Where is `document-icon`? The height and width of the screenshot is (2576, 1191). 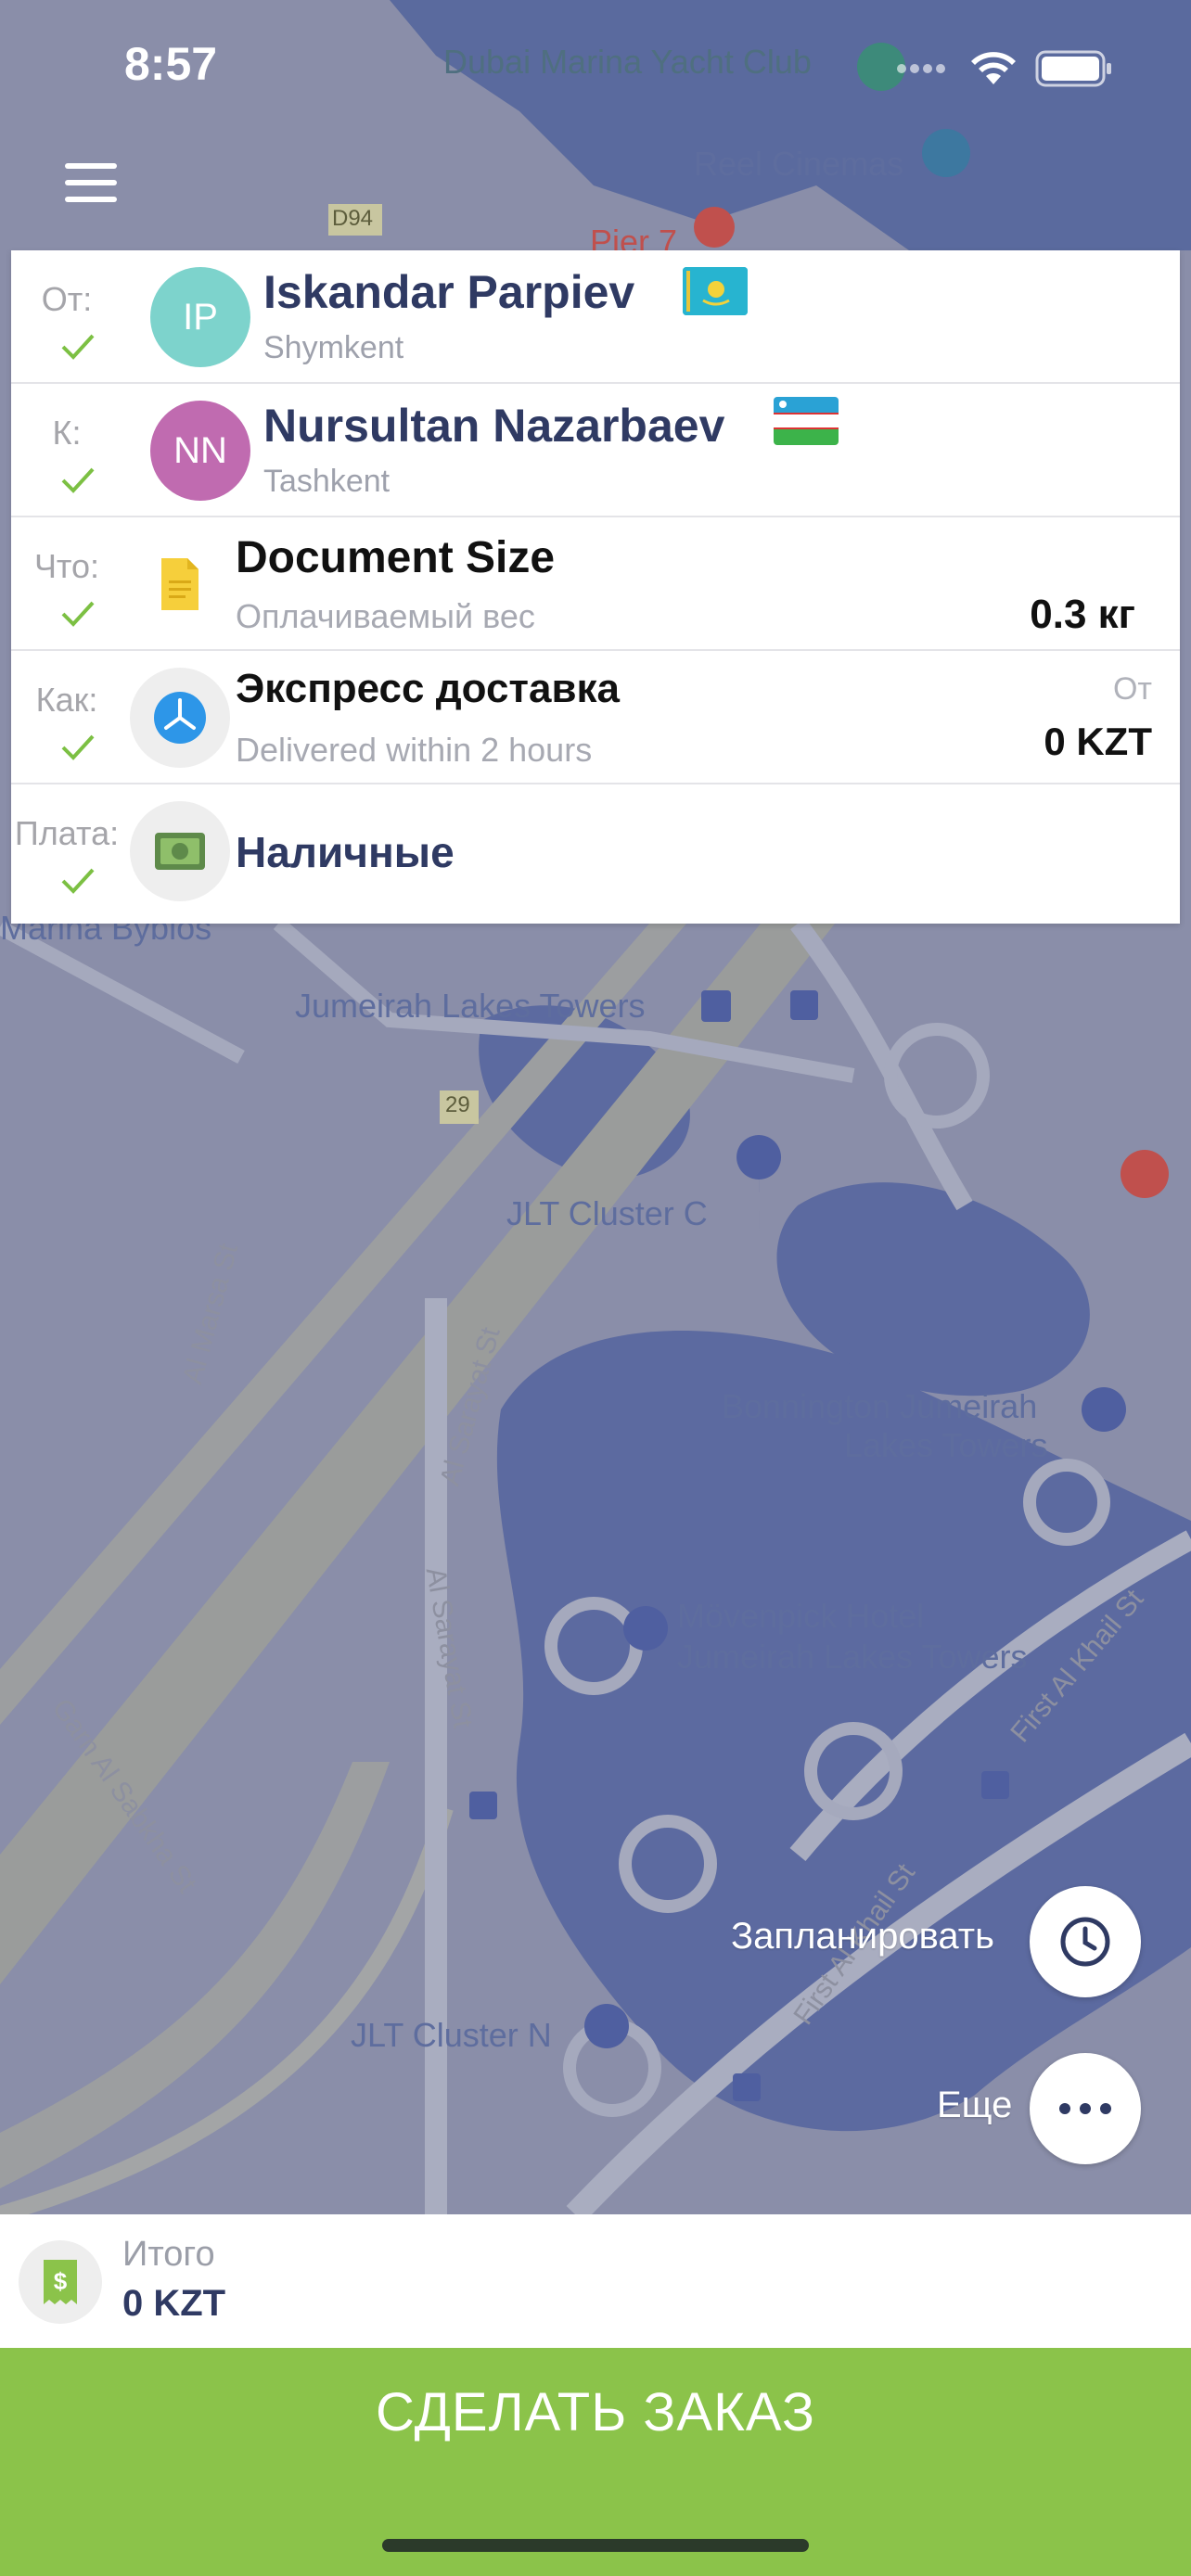
document-icon is located at coordinates (179, 584).